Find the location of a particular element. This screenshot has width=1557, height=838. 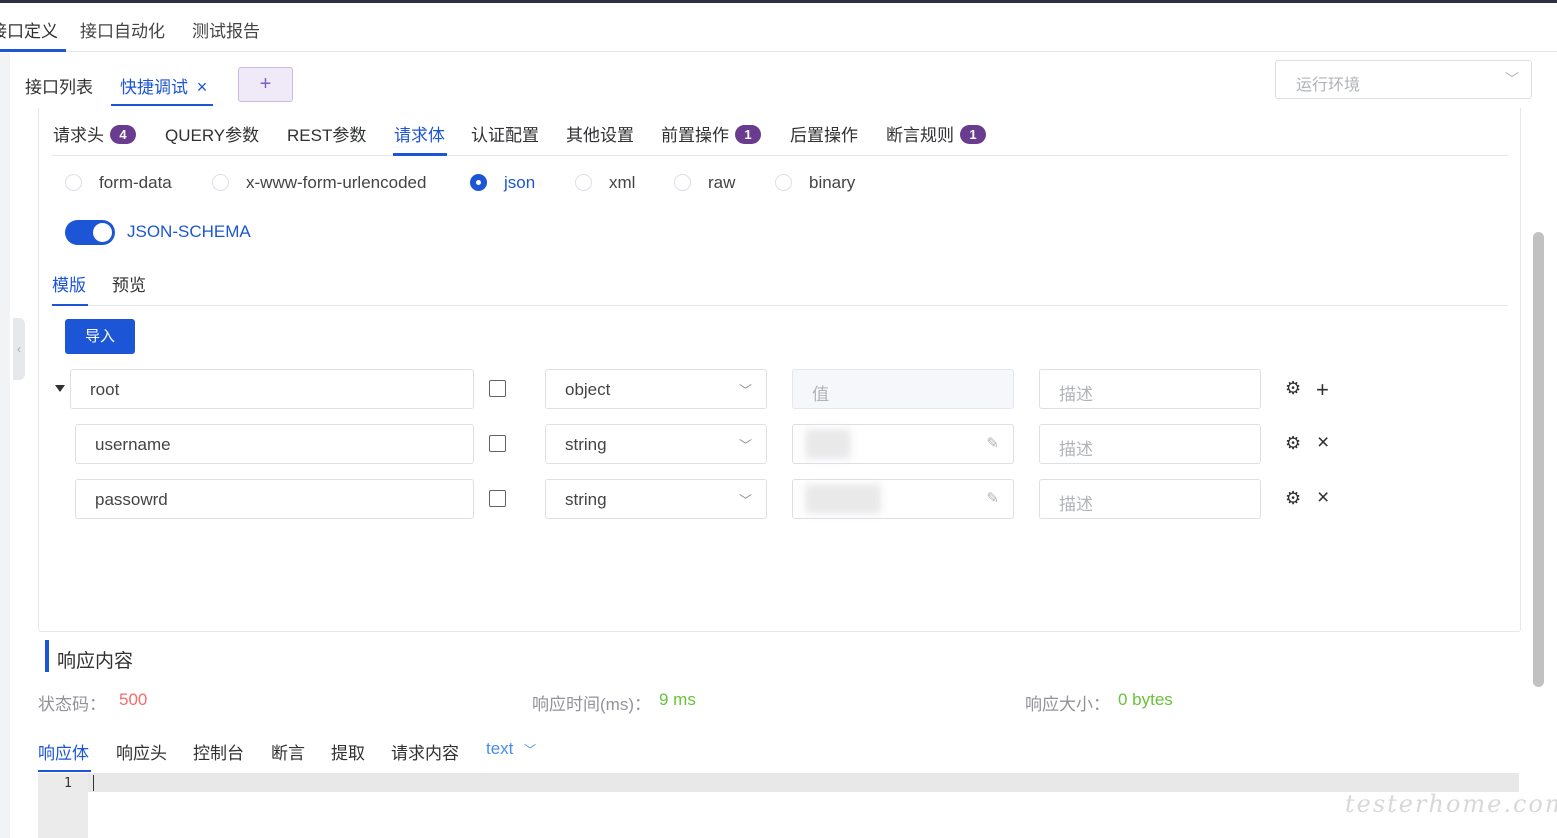

tab-assertion-rules: 断言规则 1 is located at coordinates (936, 133).